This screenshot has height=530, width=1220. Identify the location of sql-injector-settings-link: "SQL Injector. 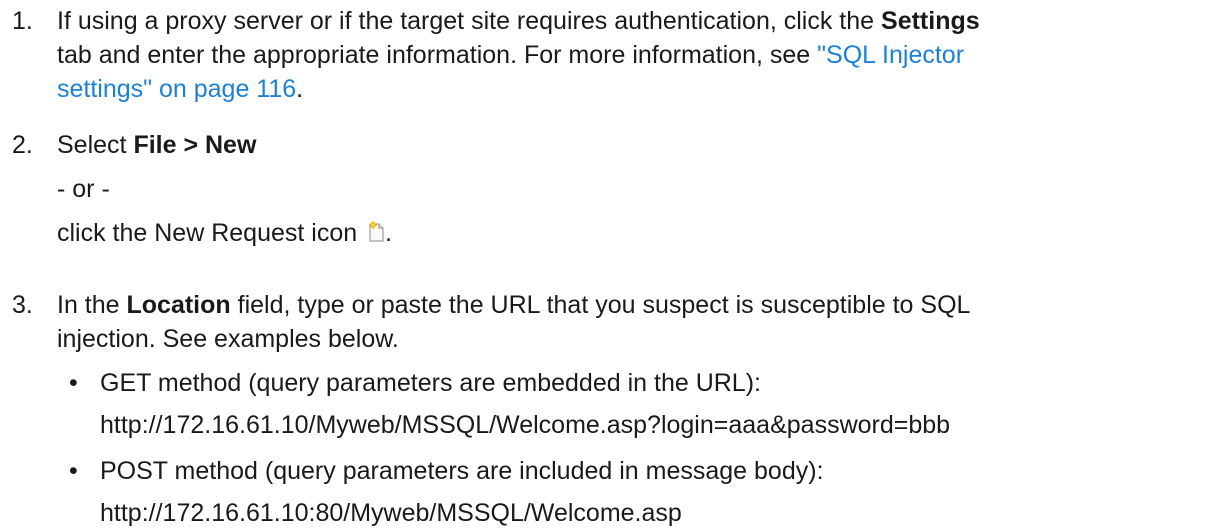
(890, 55).